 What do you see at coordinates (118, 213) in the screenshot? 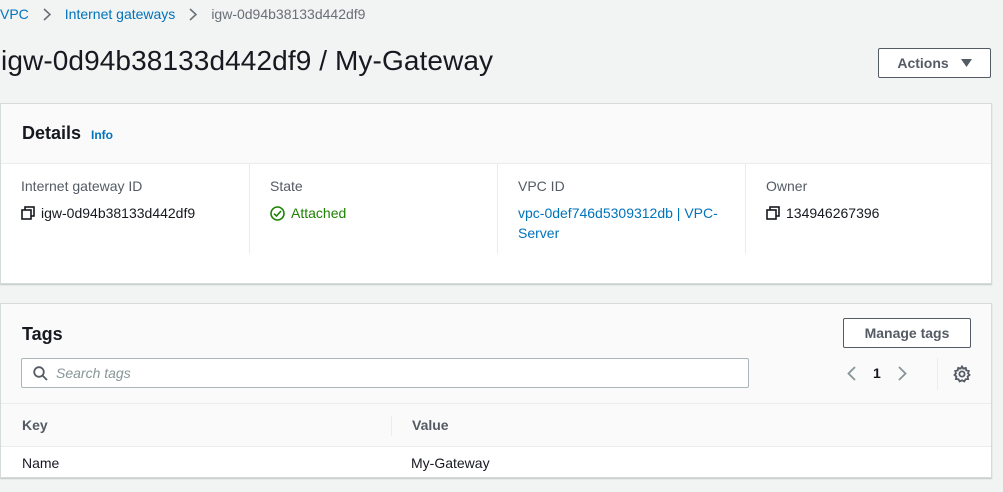
I see `internet-gateway-id-value: igw-0d94b38133d442df9` at bounding box center [118, 213].